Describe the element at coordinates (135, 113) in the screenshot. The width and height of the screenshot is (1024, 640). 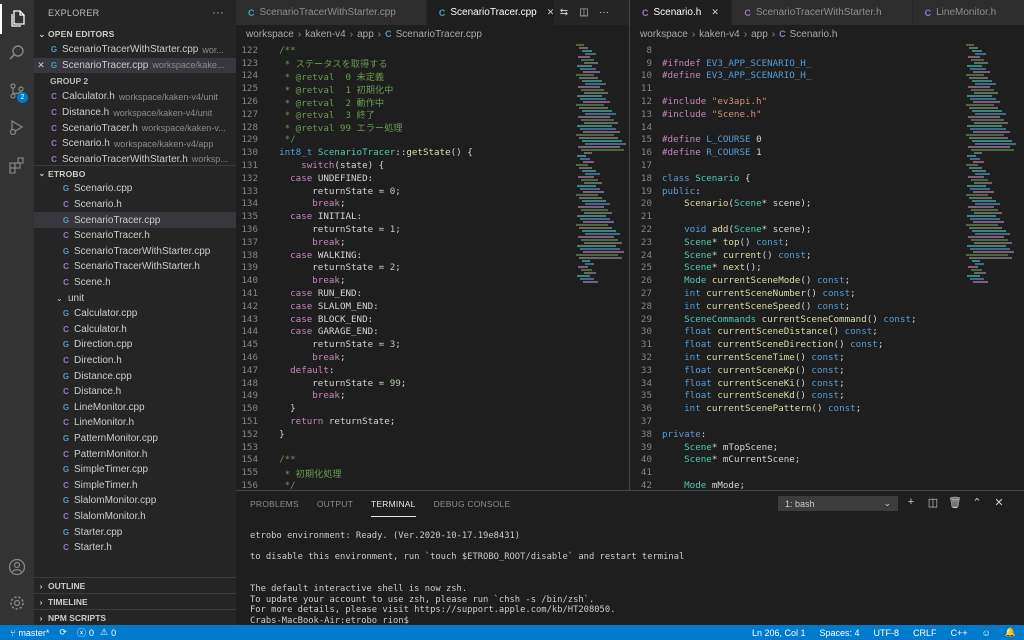
I see `open-editor-item: C Distance.h workspace/kaken-v4/unit` at that location.